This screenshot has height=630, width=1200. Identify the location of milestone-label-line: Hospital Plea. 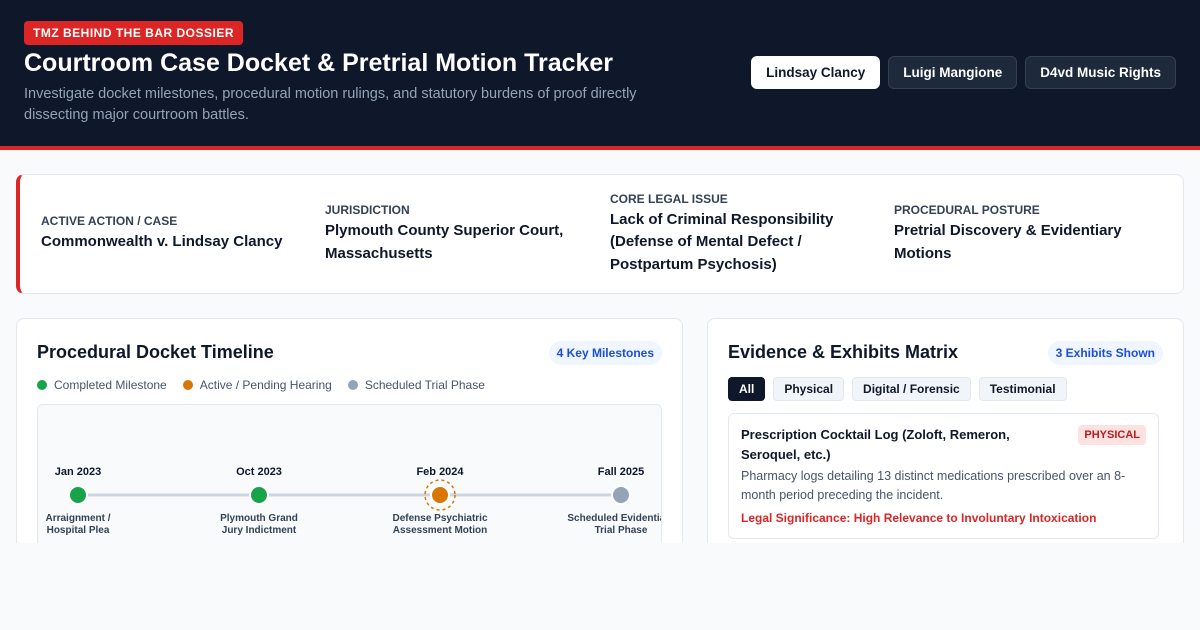
(78, 530).